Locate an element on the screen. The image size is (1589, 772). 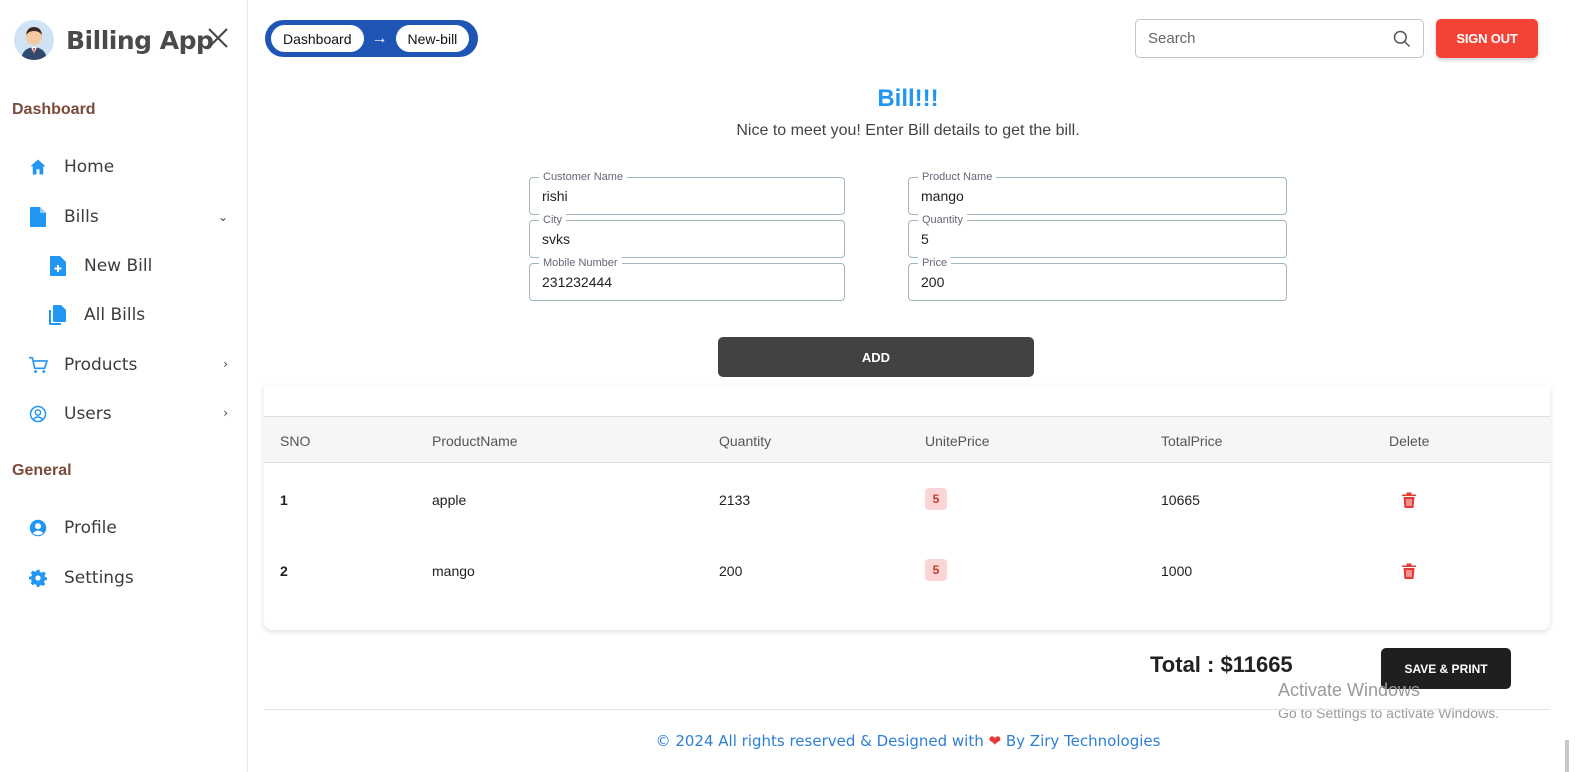
price-field: Price is located at coordinates (1097, 278).